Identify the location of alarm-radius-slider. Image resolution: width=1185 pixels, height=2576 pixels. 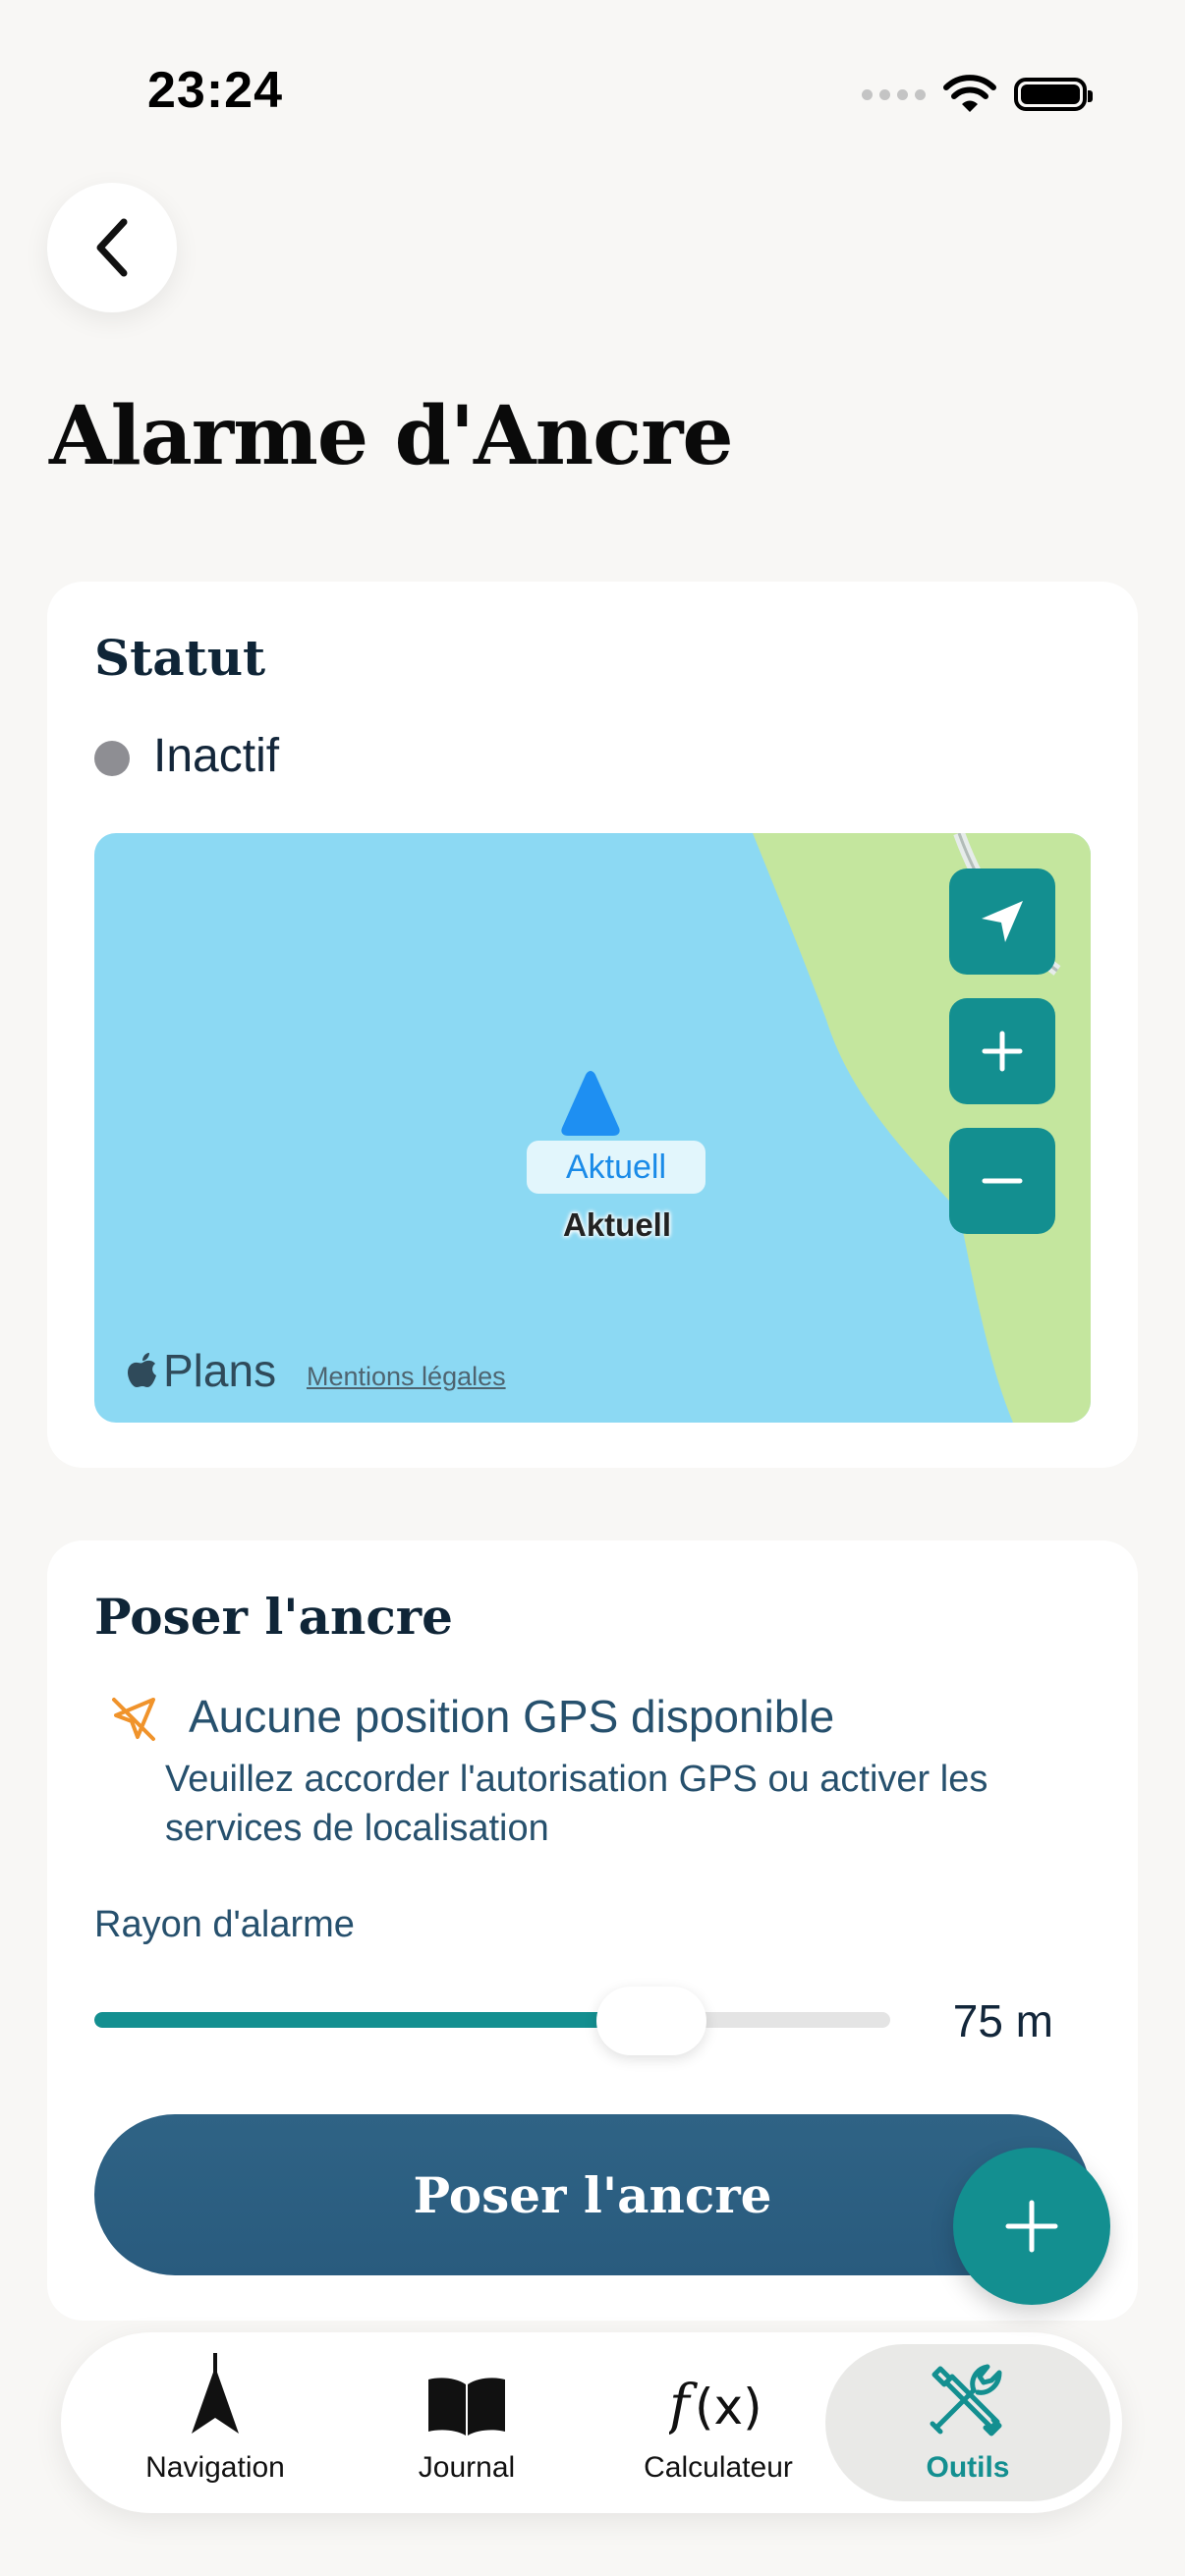
(492, 2020).